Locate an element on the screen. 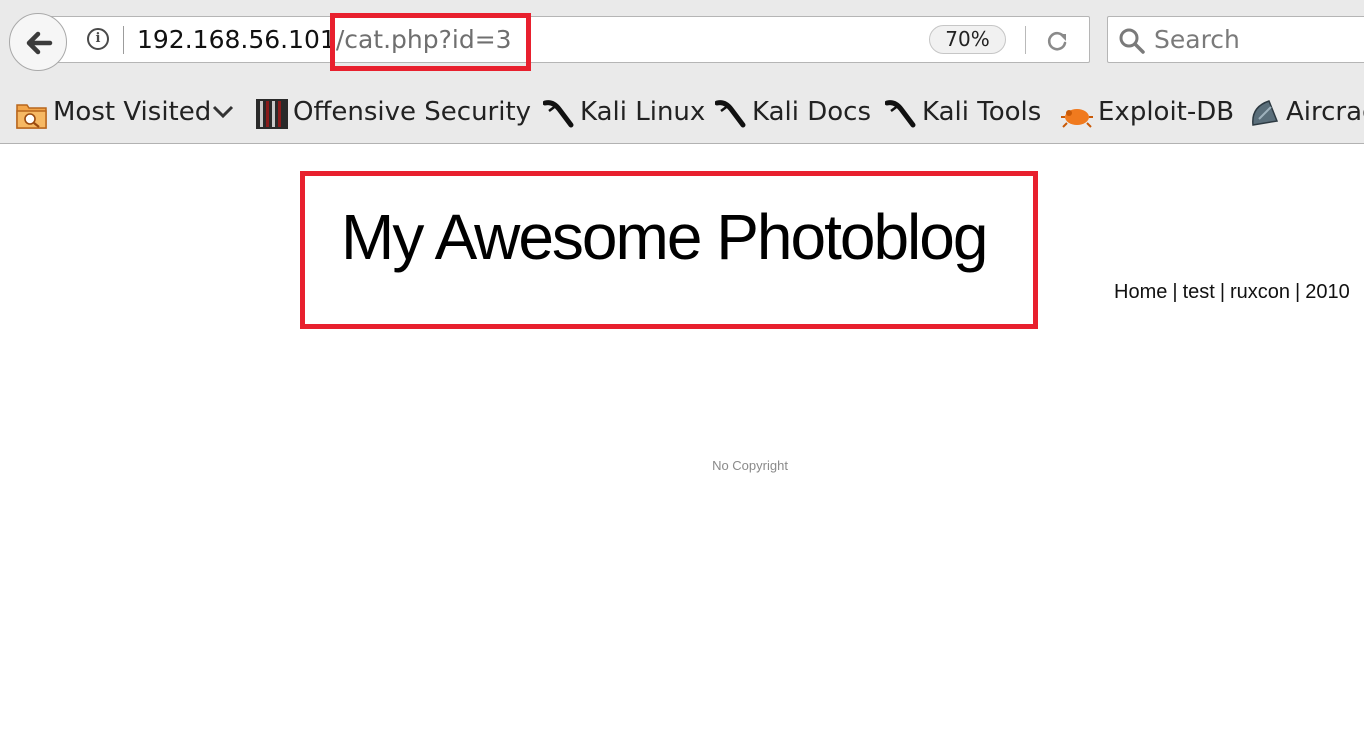  exploit-db-bug-icon is located at coordinates (1077, 118).